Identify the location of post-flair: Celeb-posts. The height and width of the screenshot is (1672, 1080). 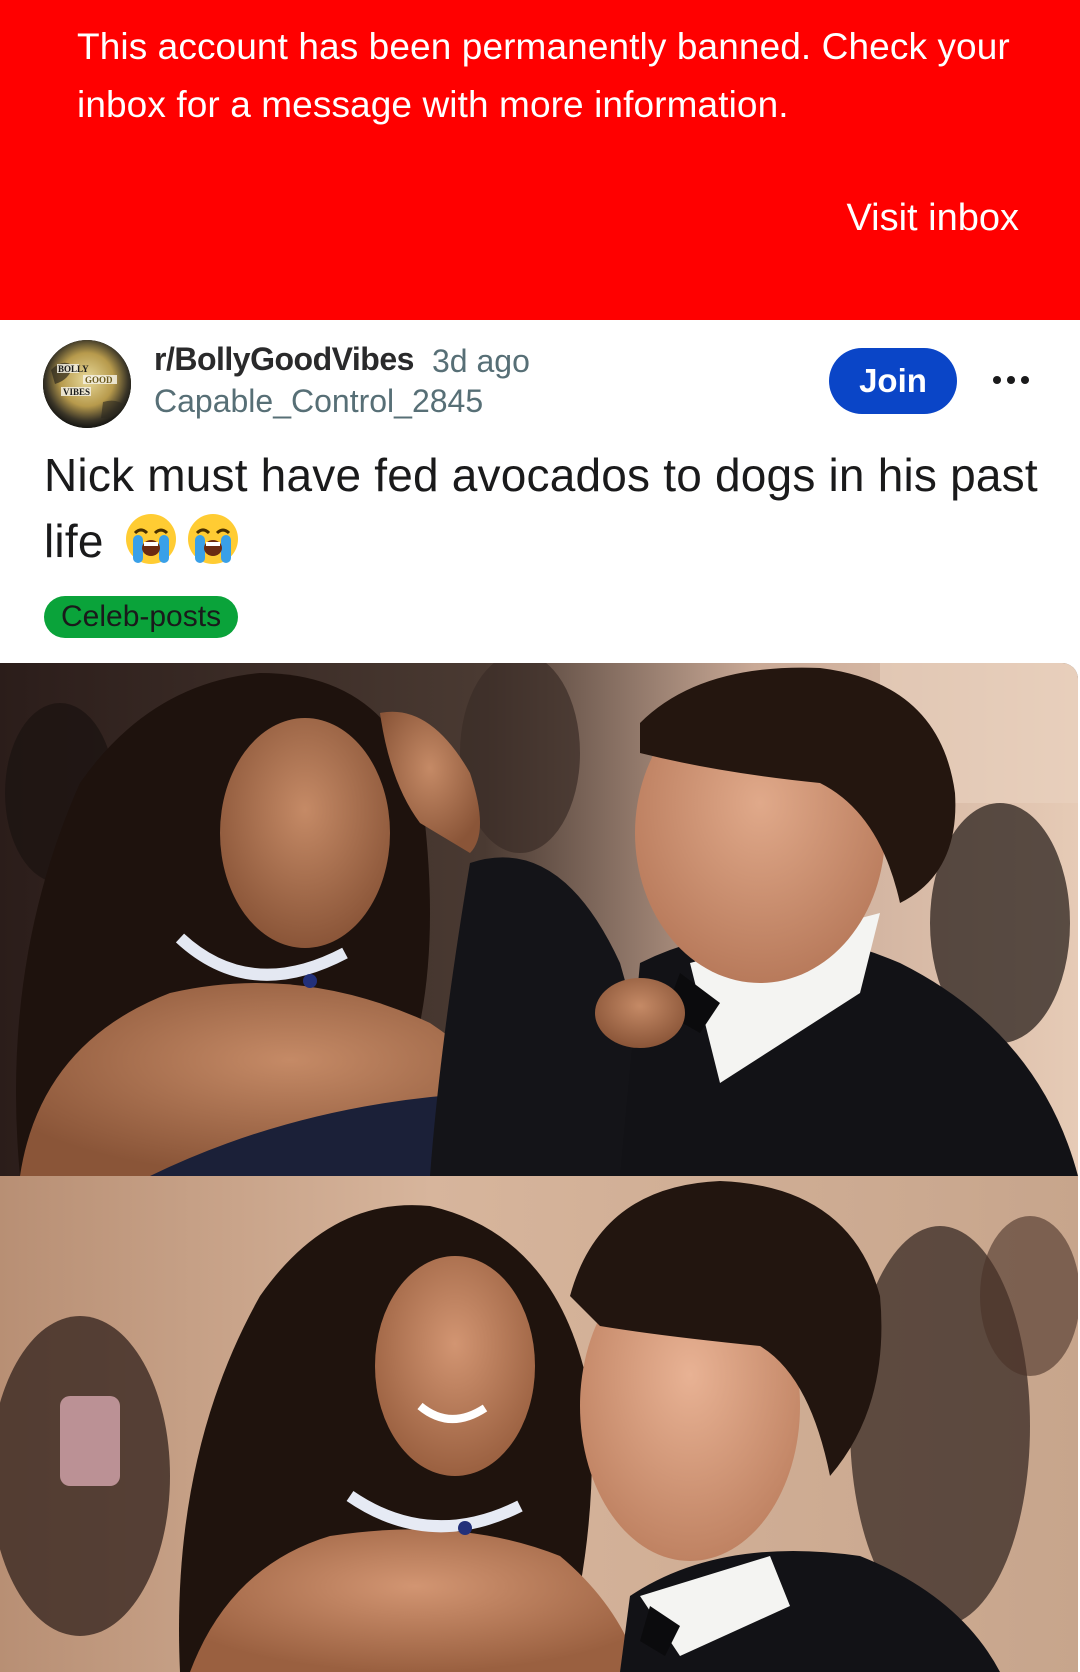
(141, 617).